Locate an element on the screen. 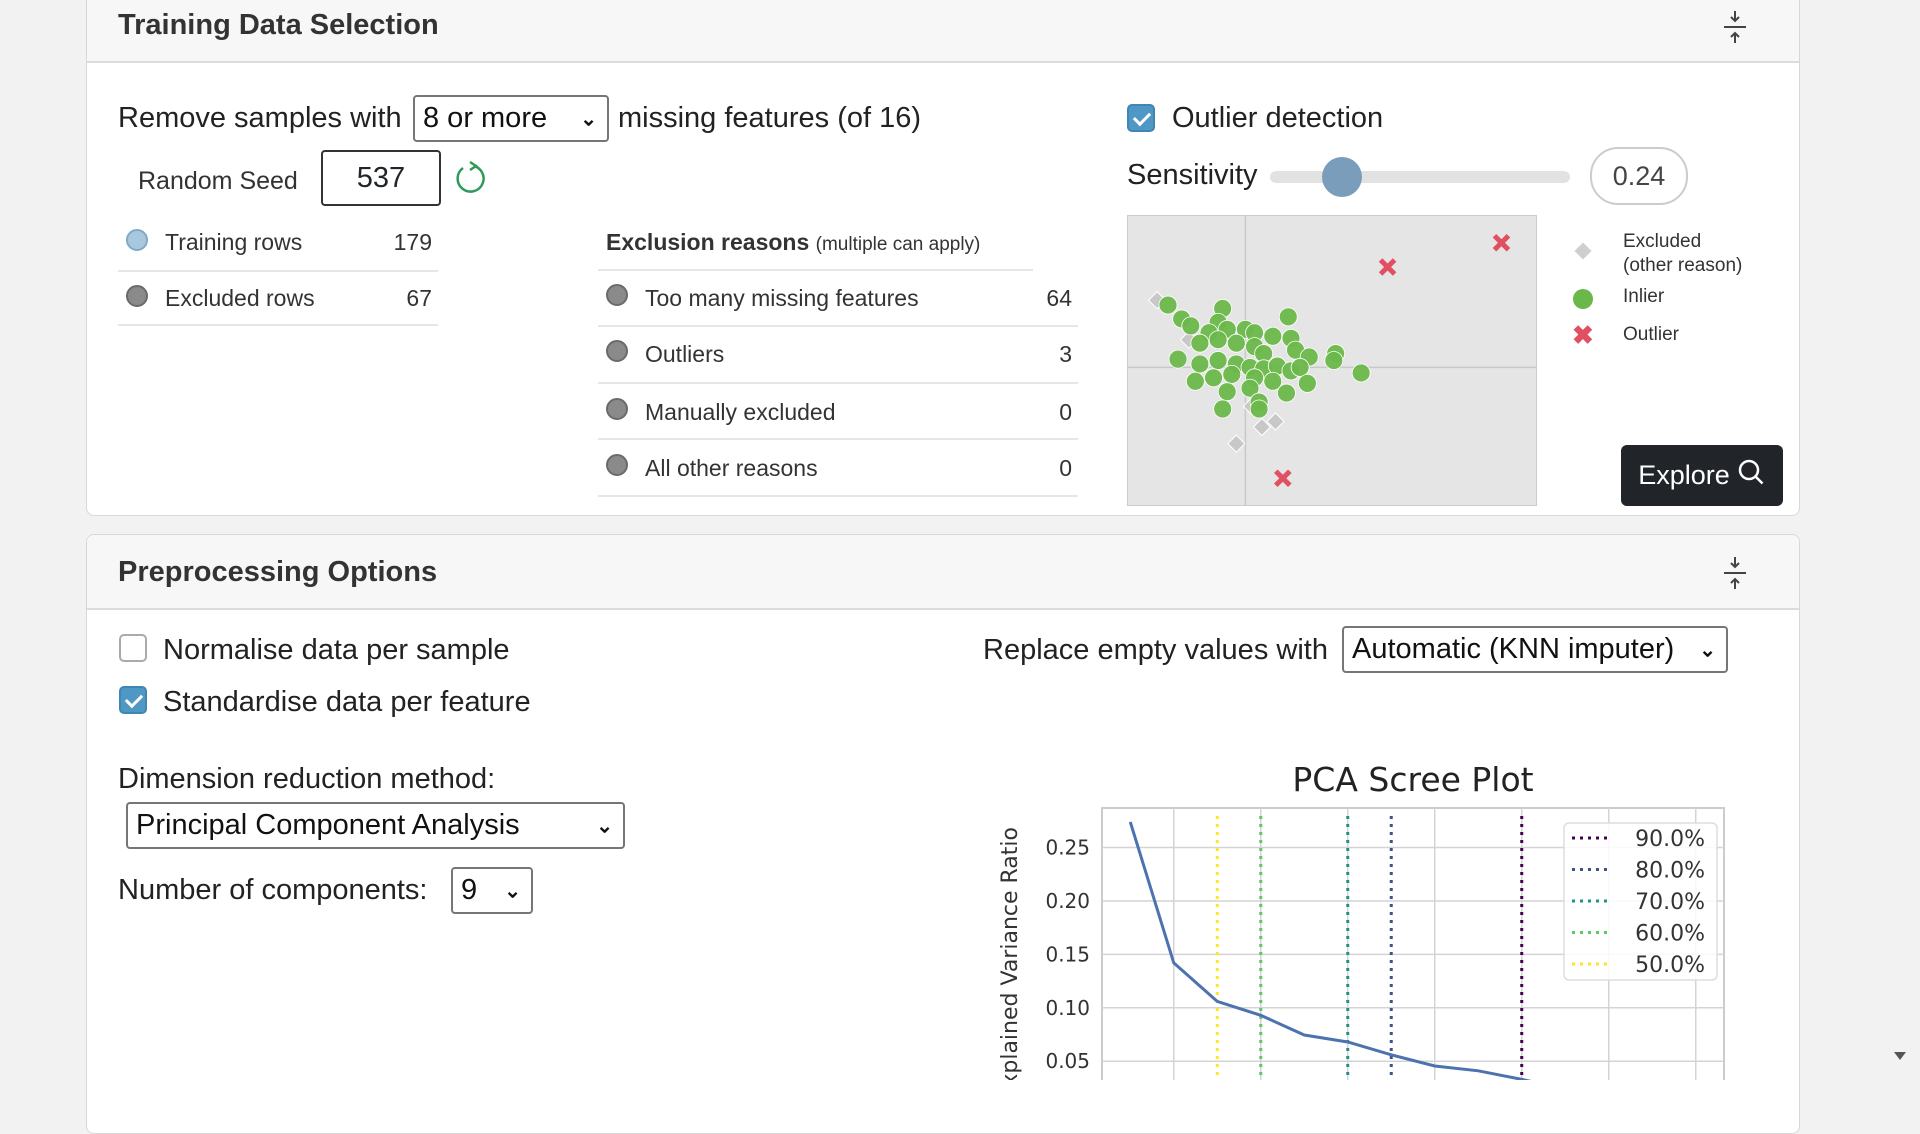  chart-title: PCA Scree Plot is located at coordinates (1412, 779).